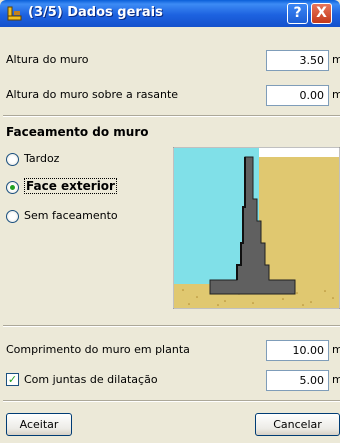 The width and height of the screenshot is (340, 443). I want to click on facing-section-title: Faceamento do muro, so click(77, 132).